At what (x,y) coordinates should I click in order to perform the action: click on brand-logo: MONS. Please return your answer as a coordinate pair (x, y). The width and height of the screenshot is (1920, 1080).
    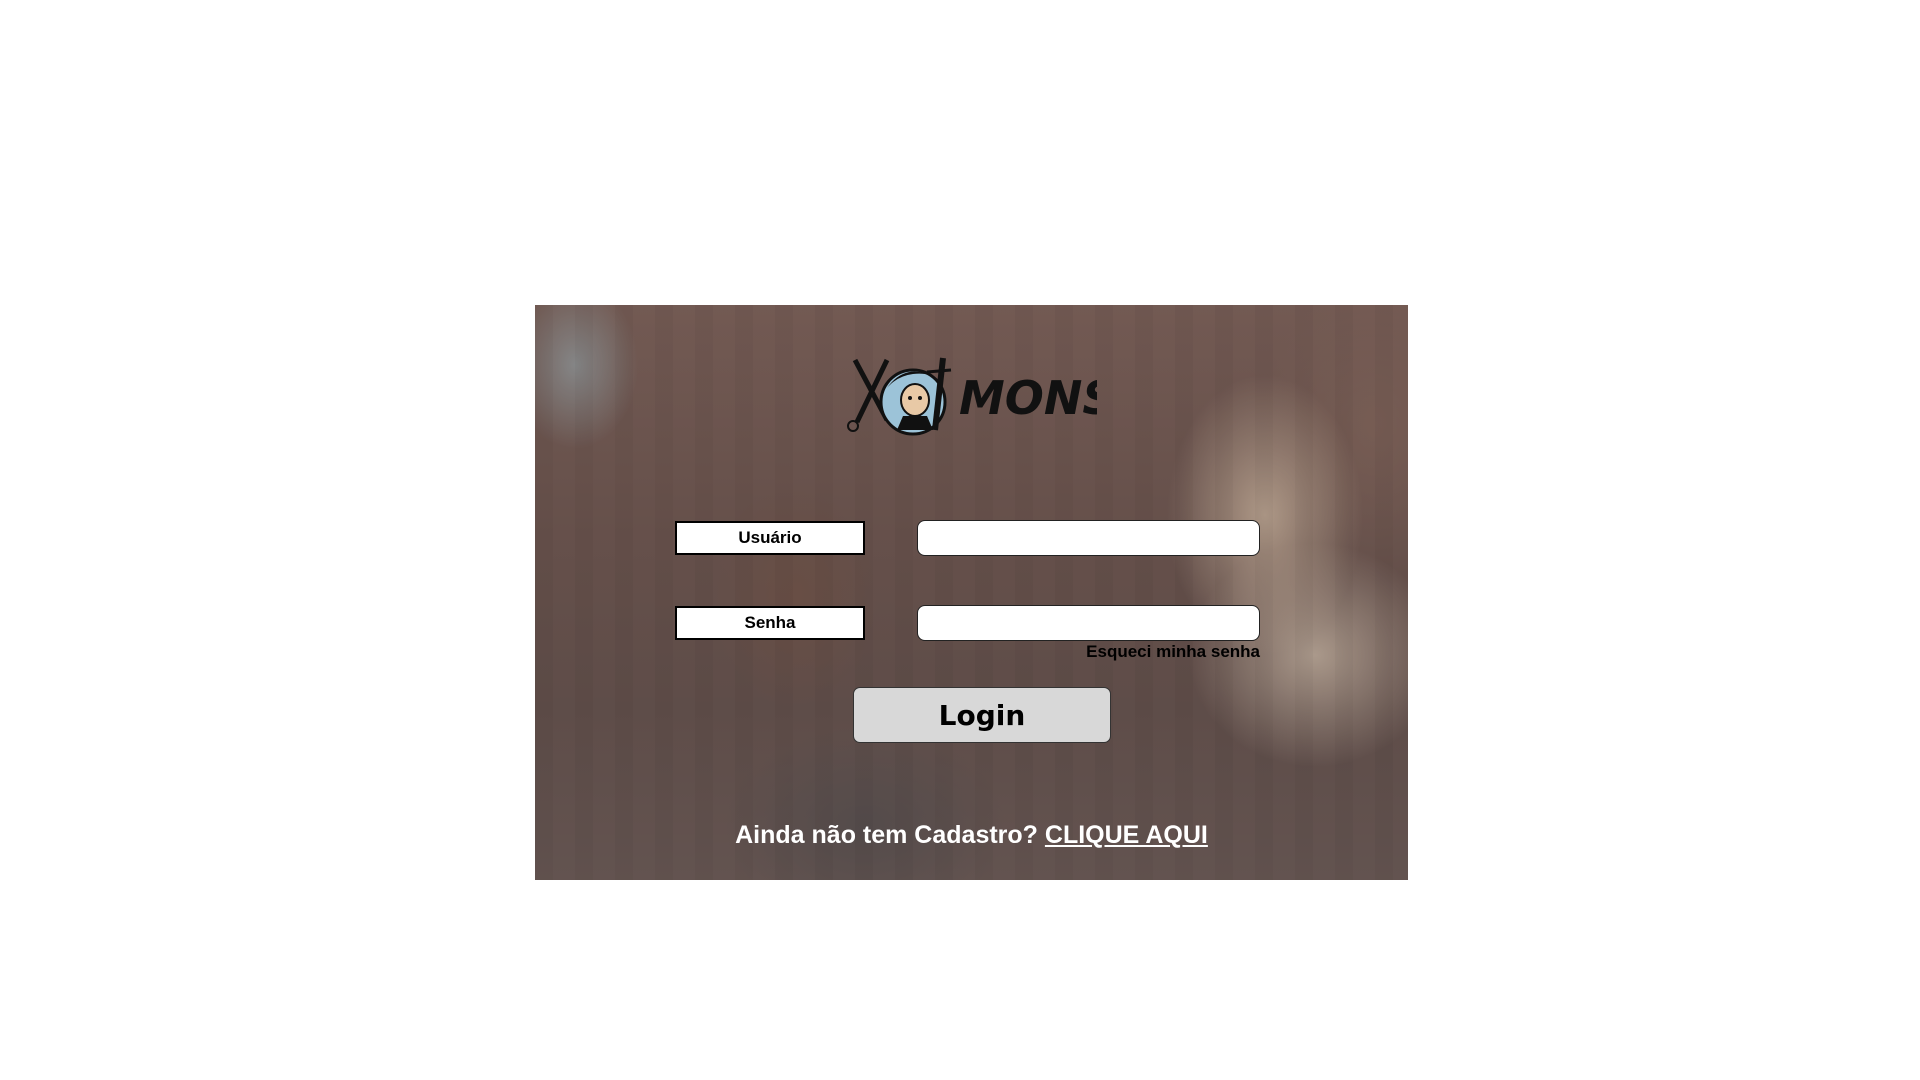
    Looking at the image, I should click on (972, 395).